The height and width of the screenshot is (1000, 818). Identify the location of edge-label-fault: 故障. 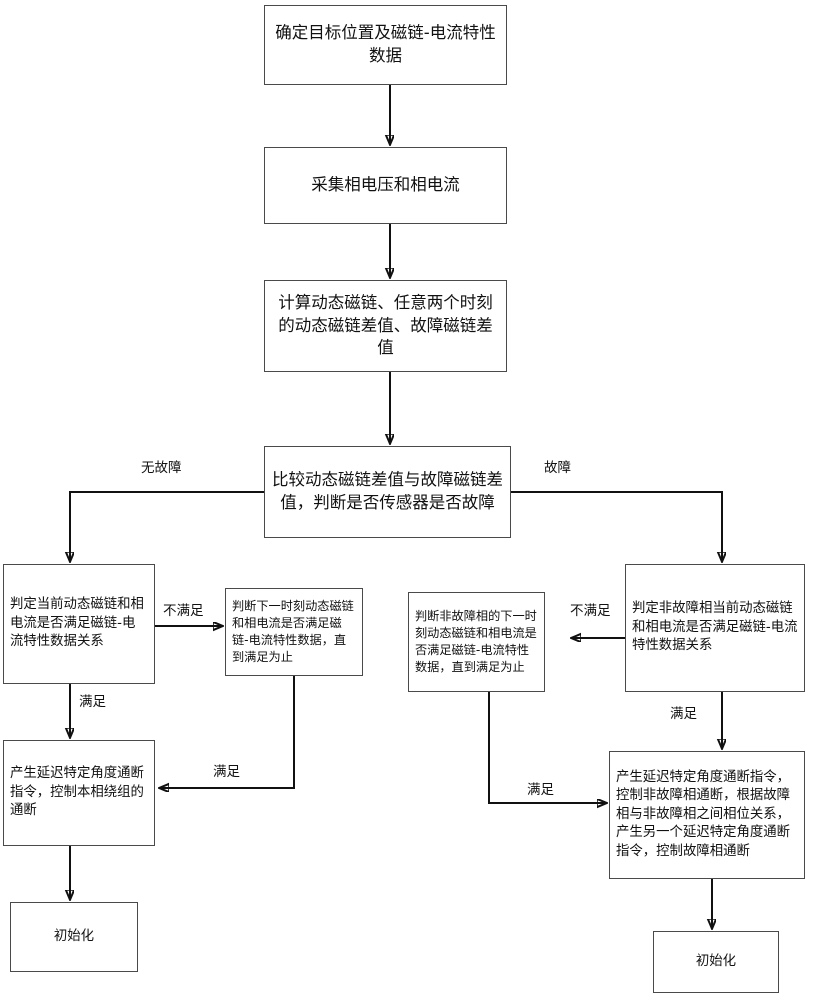
(557, 468).